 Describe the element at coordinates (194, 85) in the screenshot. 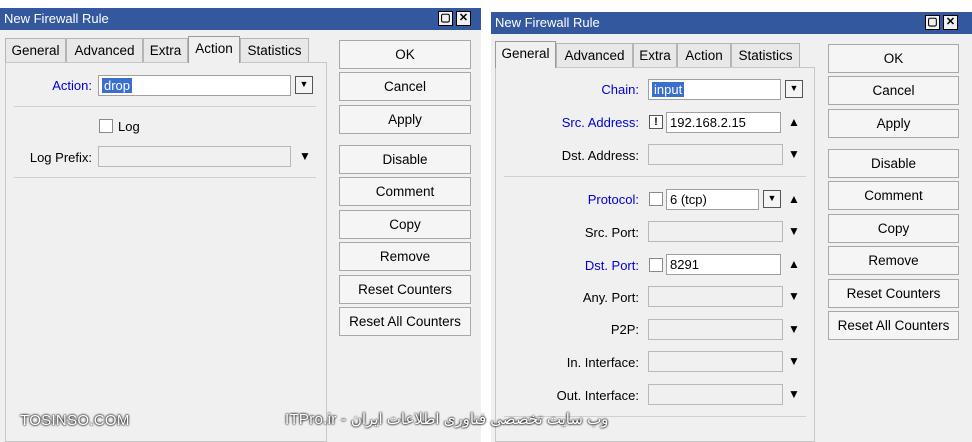

I see `action-select: drop` at that location.